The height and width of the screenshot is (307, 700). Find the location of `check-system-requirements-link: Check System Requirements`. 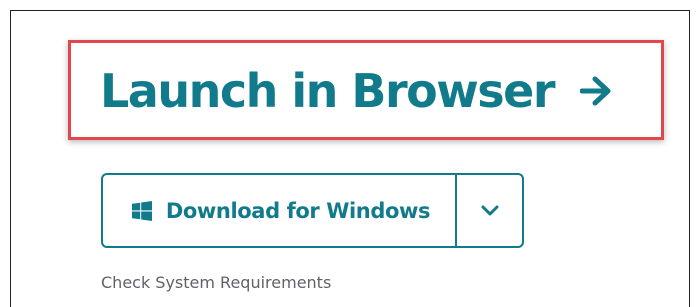

check-system-requirements-link: Check System Requirements is located at coordinates (216, 282).